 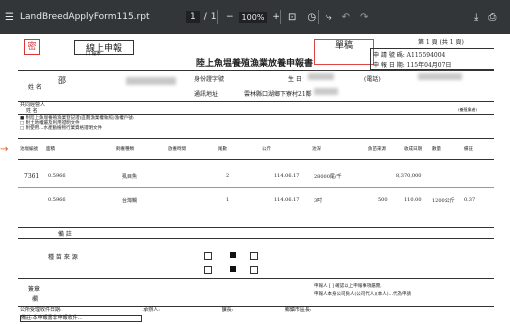 I want to click on pond-id: 7361, so click(x=32, y=176).